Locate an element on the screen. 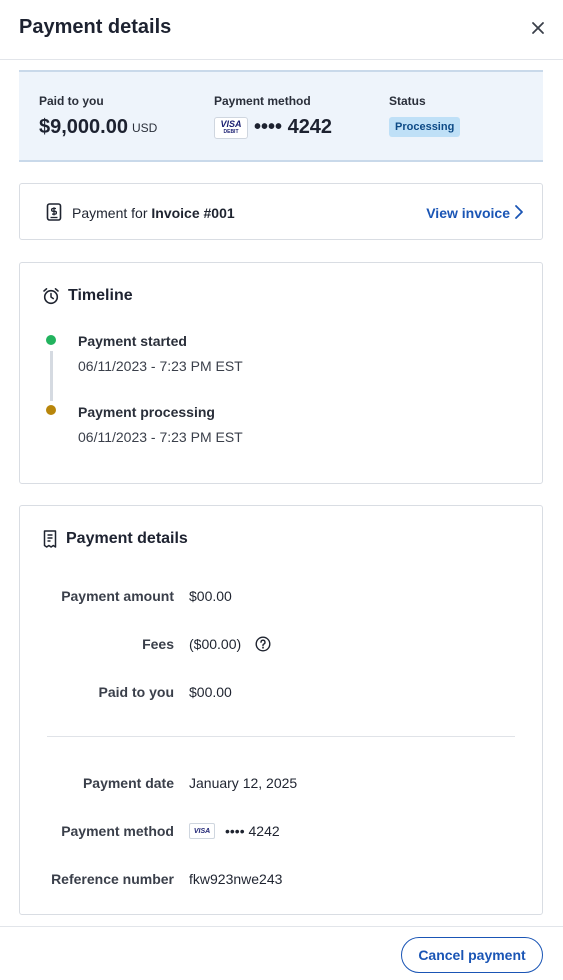 The width and height of the screenshot is (563, 980). invoice-label: Payment for Invoice #001 is located at coordinates (153, 213).